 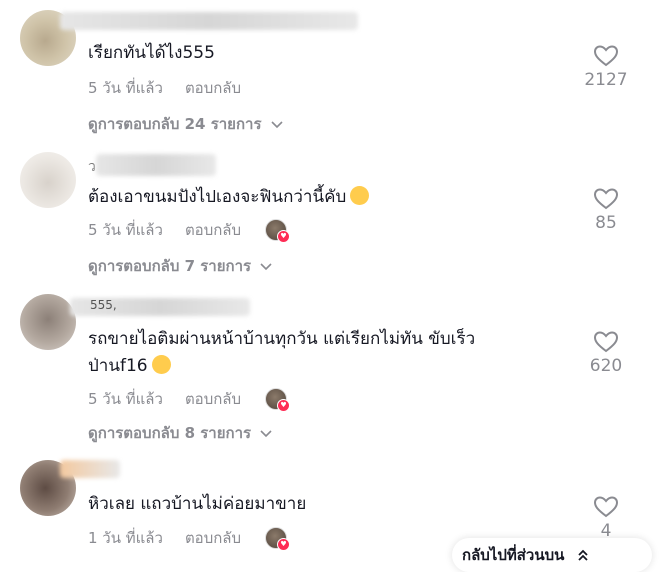 I want to click on like-button: 85, so click(x=606, y=210).